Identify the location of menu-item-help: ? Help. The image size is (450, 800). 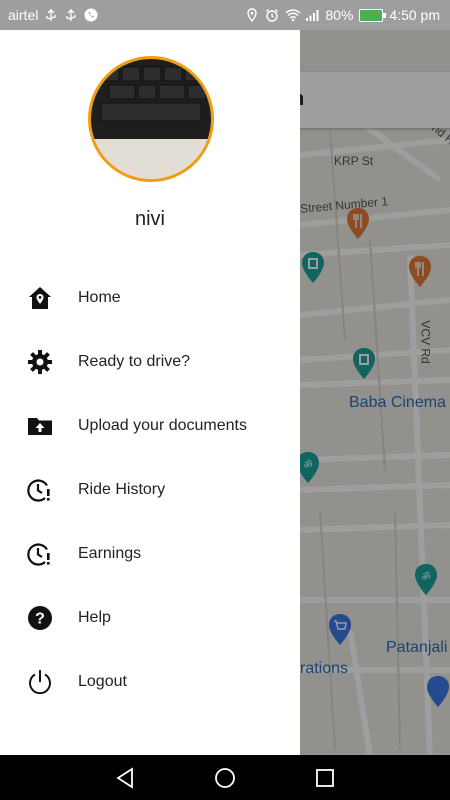
(150, 618).